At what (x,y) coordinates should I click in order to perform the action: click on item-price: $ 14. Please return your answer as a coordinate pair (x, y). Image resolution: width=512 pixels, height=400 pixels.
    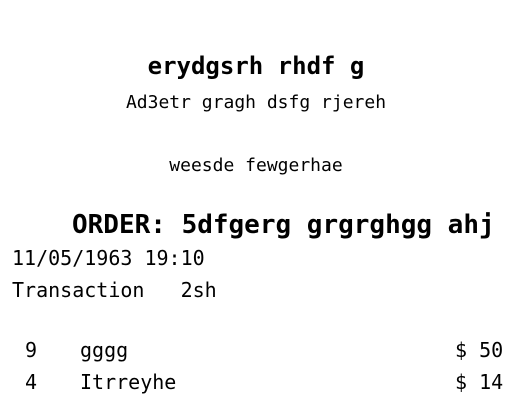
    Looking at the image, I should click on (479, 382).